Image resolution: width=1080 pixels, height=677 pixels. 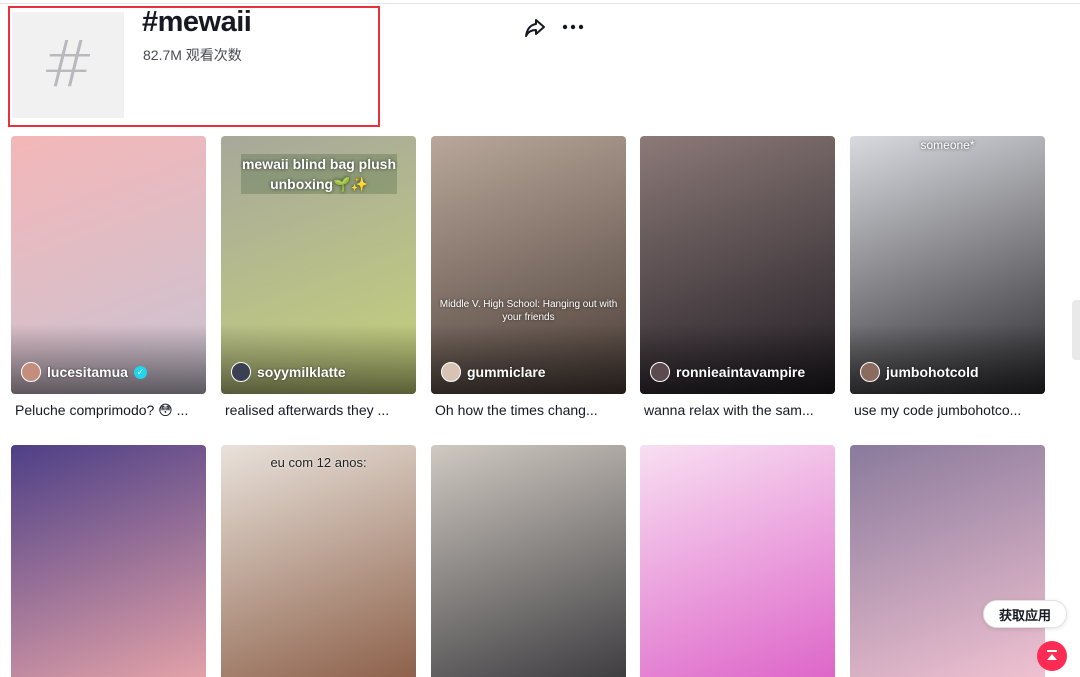 I want to click on hashtag-icon: #, so click(x=68, y=65).